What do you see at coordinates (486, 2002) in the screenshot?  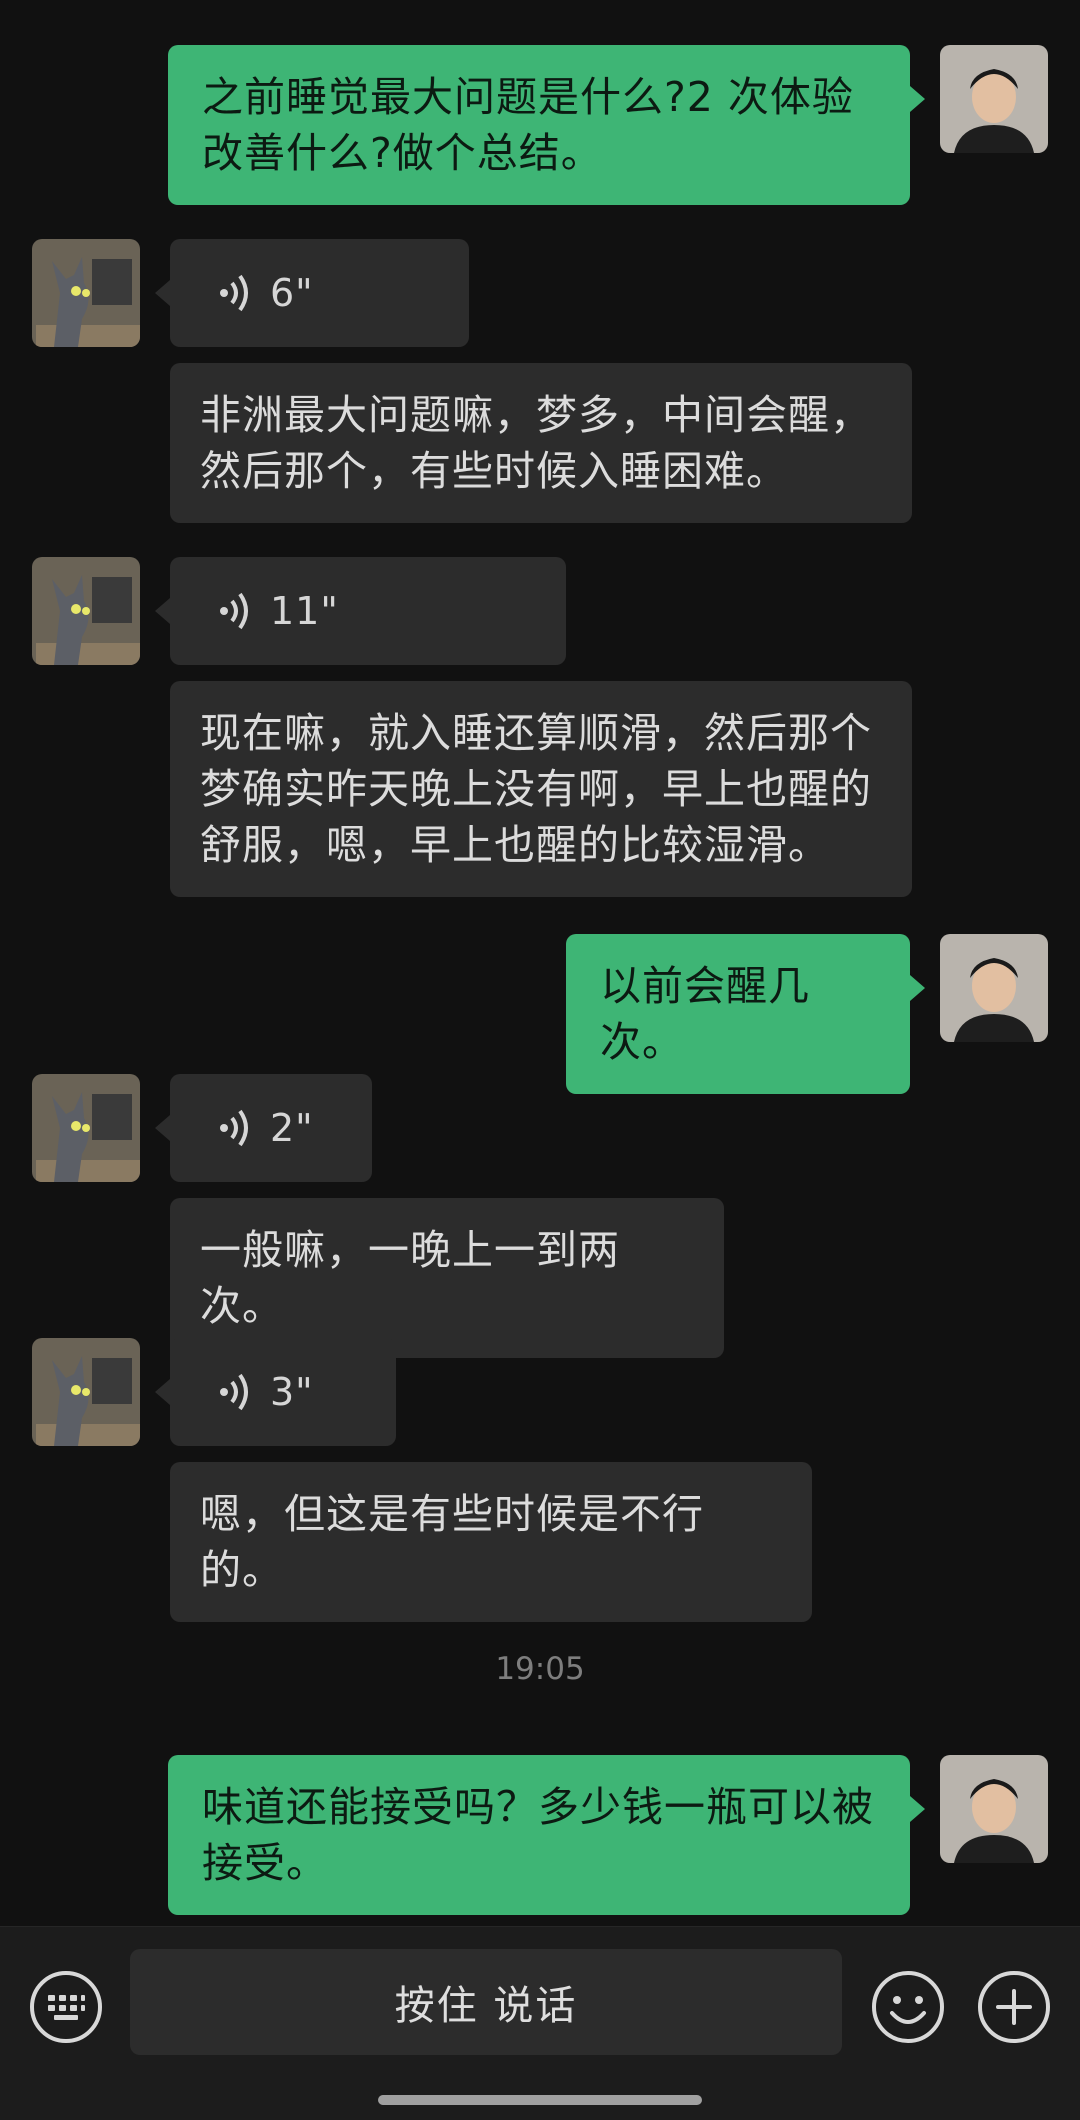 I see `hold-to-talk-button: 按住 说话` at bounding box center [486, 2002].